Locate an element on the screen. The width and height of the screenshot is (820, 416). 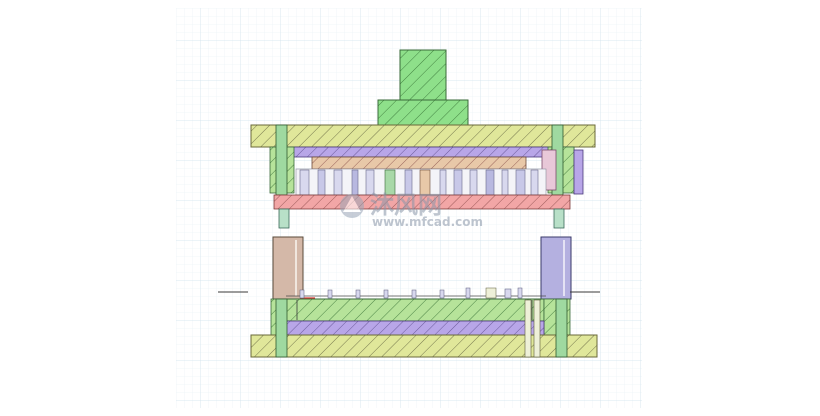
guide-post-right is located at coordinates (556, 268).